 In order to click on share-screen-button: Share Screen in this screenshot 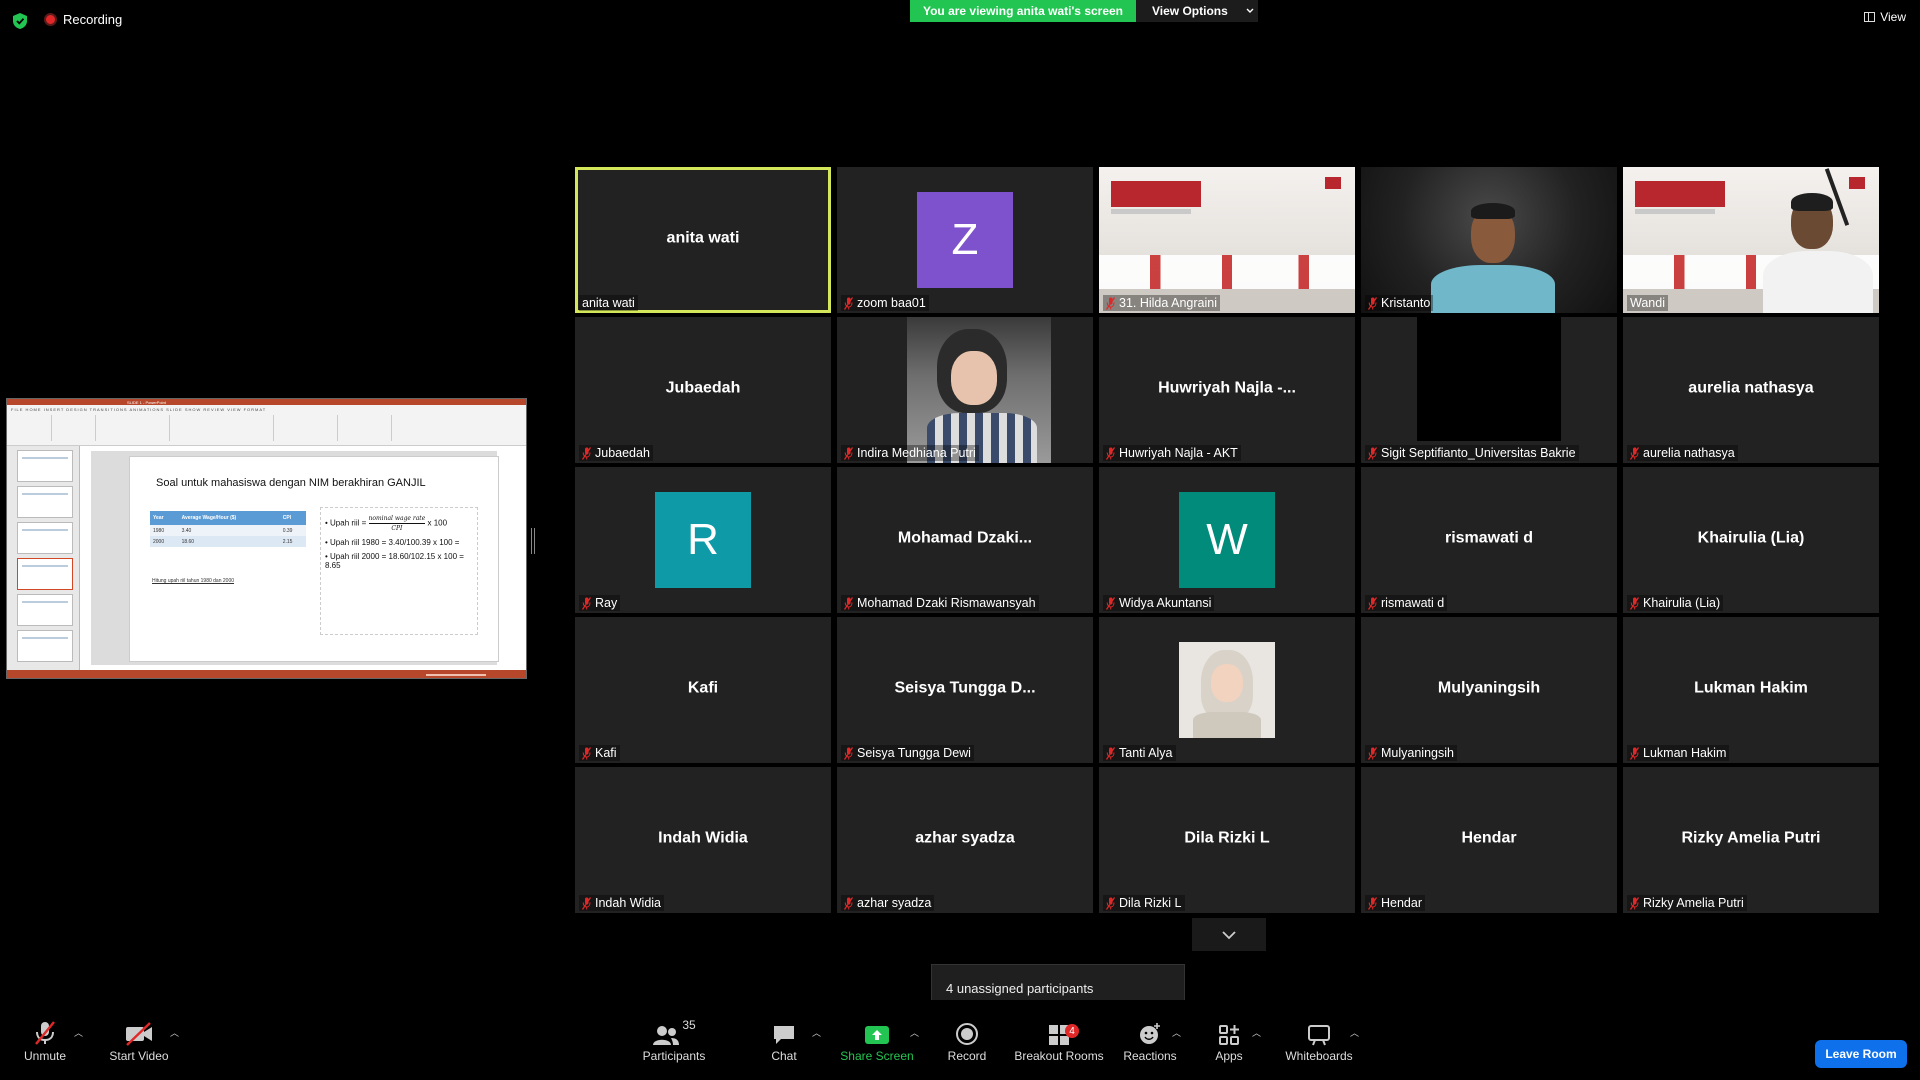, I will do `click(877, 1040)`.